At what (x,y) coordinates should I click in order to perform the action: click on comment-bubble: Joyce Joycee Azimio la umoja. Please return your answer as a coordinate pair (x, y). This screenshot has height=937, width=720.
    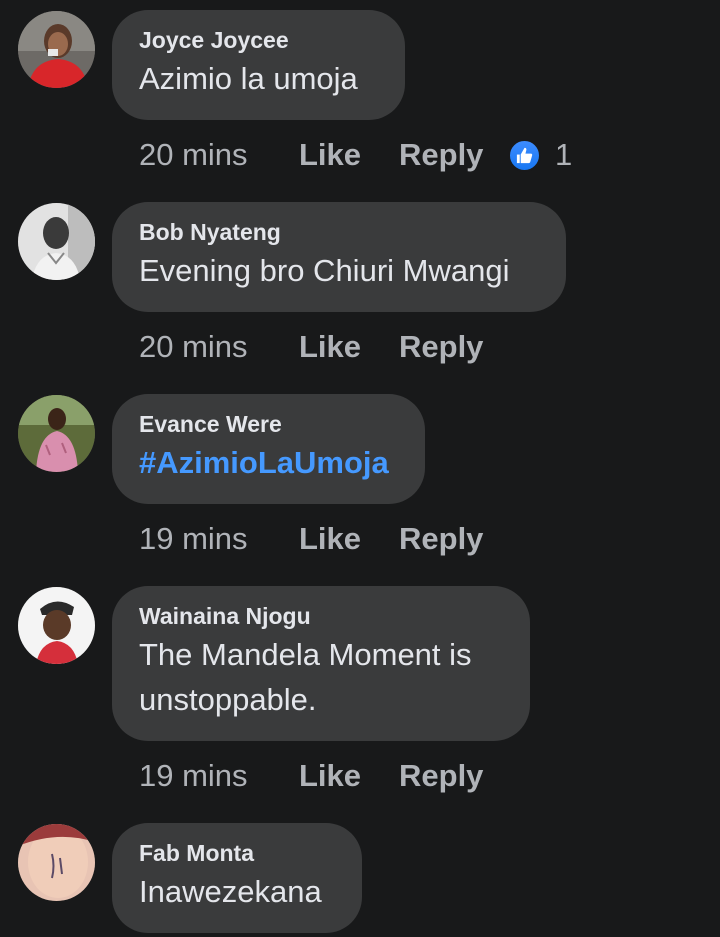
    Looking at the image, I should click on (258, 65).